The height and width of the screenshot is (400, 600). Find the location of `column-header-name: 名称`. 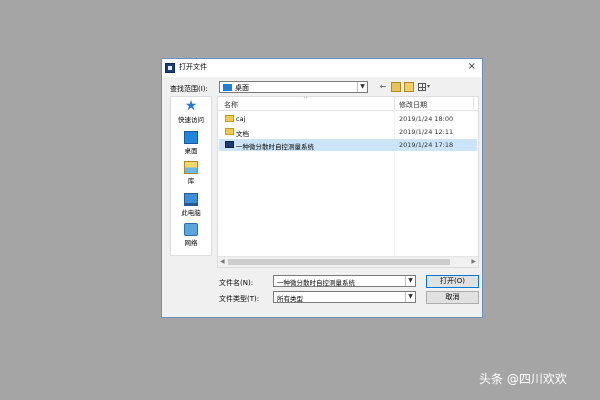

column-header-name: 名称 is located at coordinates (231, 105).